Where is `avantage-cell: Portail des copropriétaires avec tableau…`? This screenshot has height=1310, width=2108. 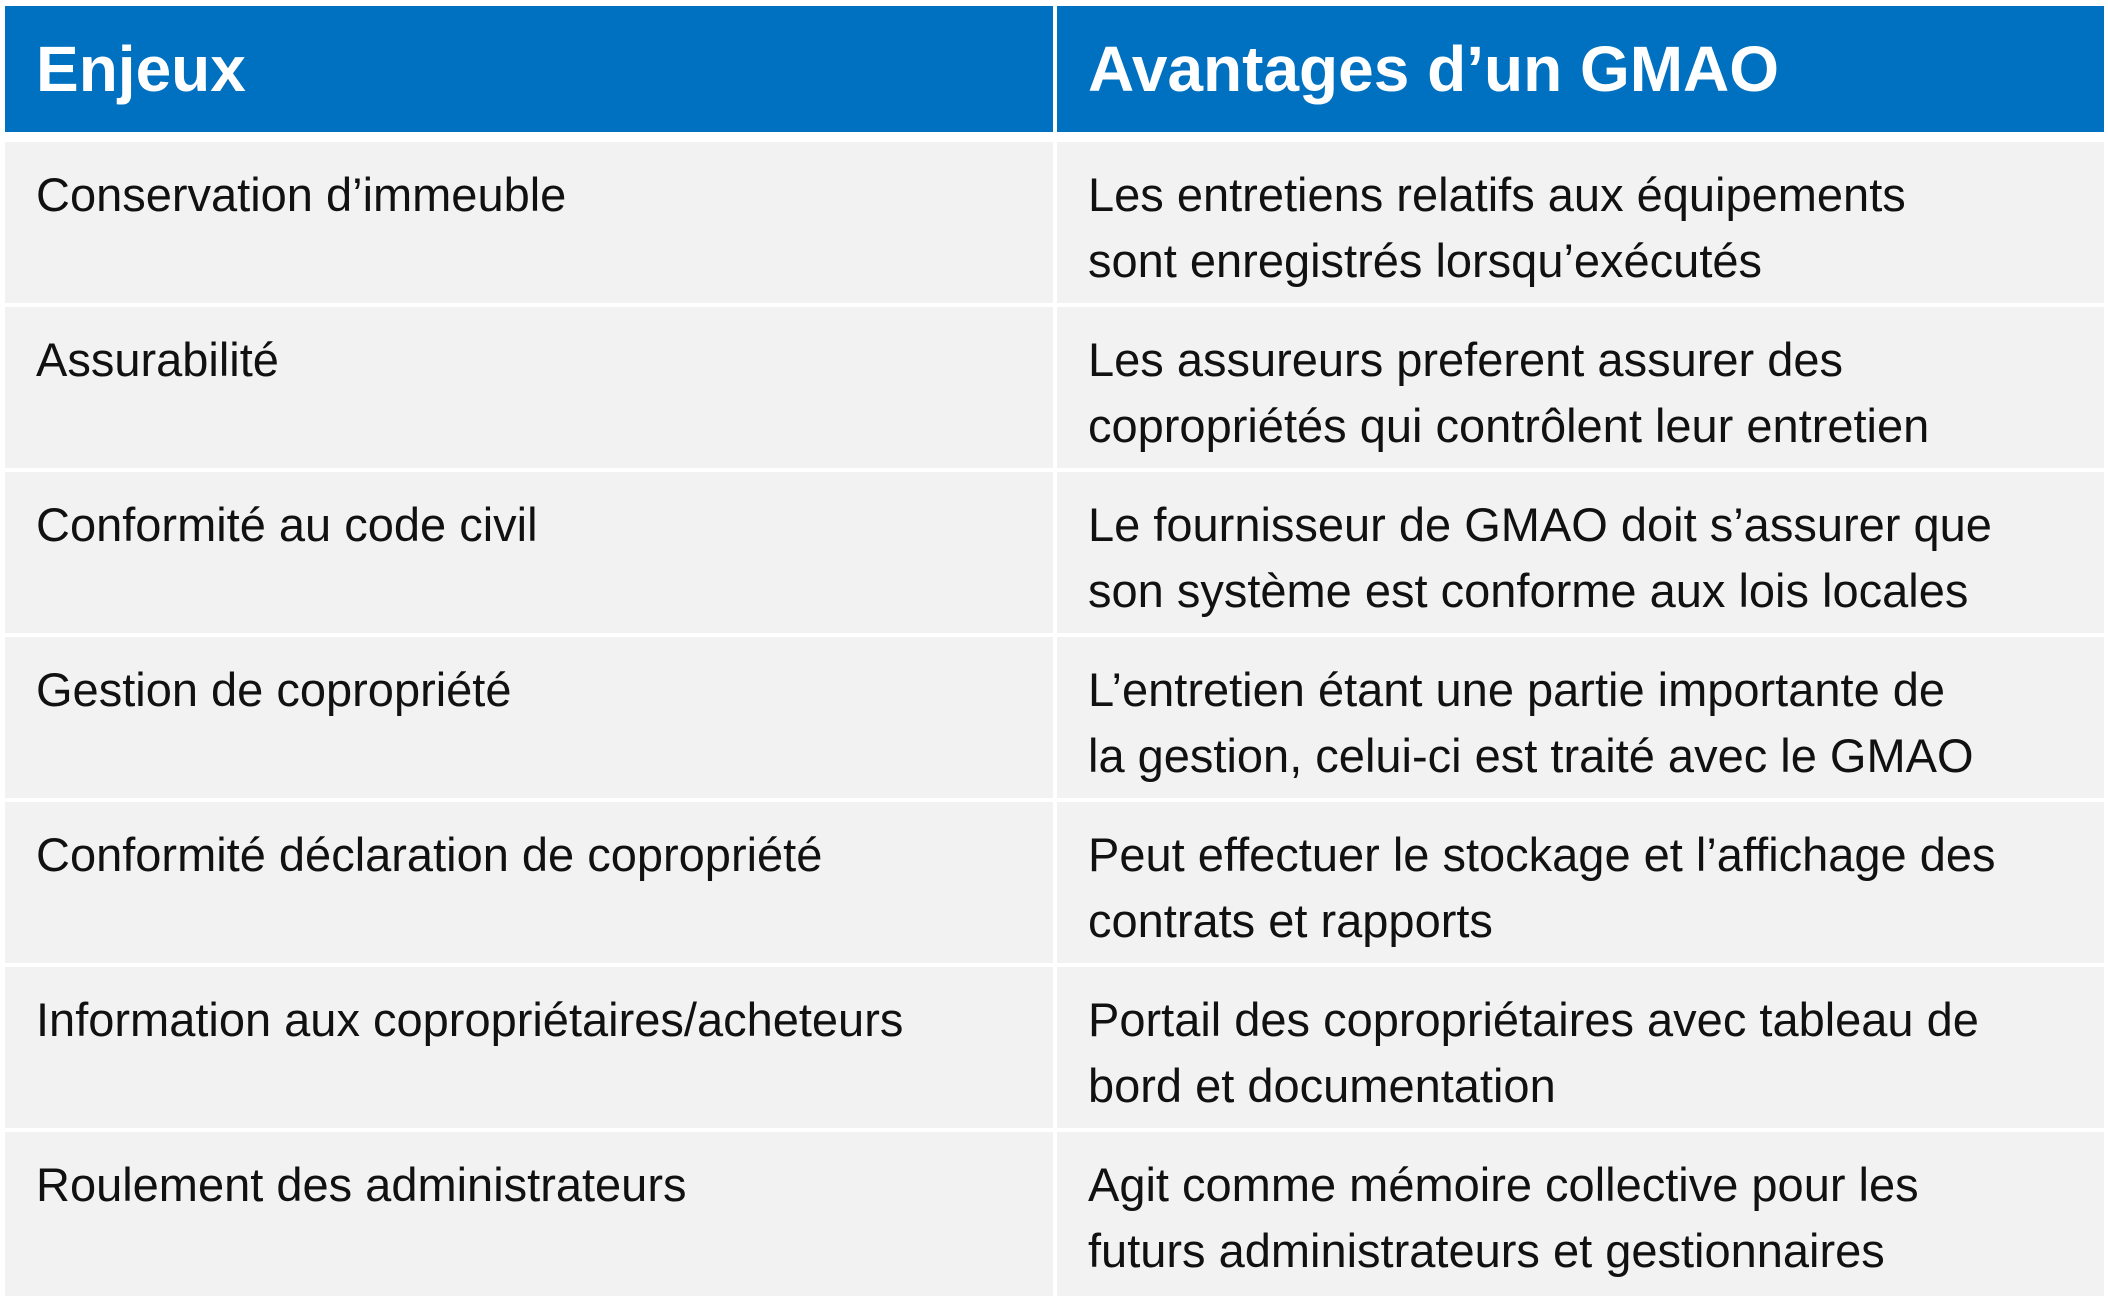
avantage-cell: Portail des copropriétaires avec tableau… is located at coordinates (1580, 1047).